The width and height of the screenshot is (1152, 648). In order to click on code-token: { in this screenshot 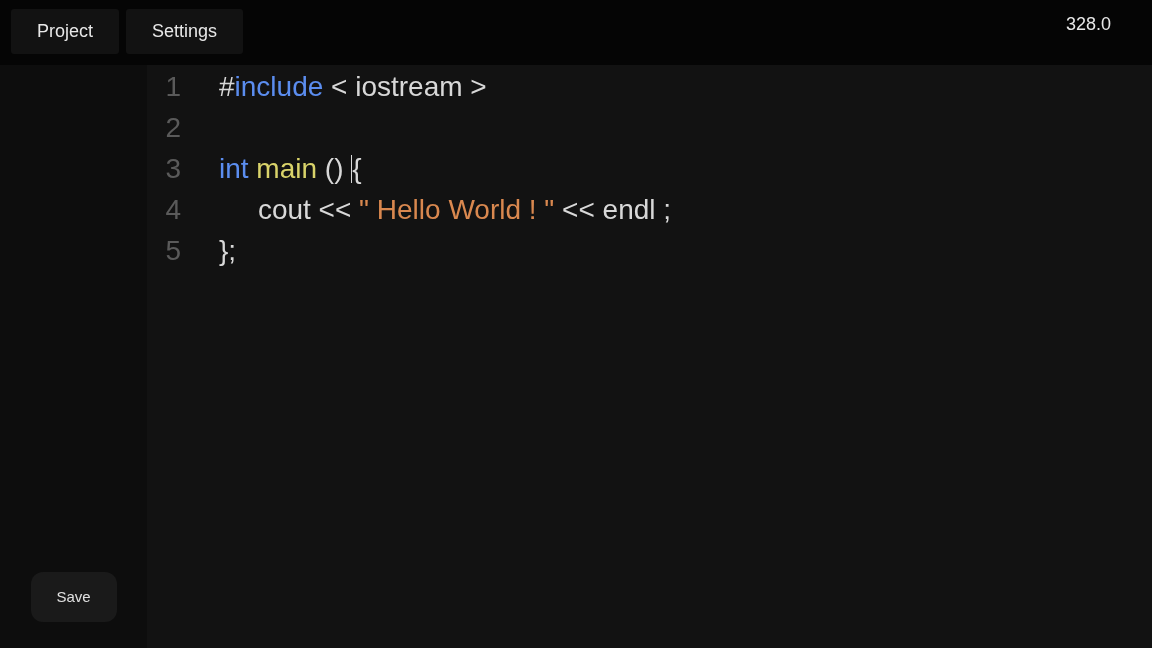, I will do `click(357, 168)`.